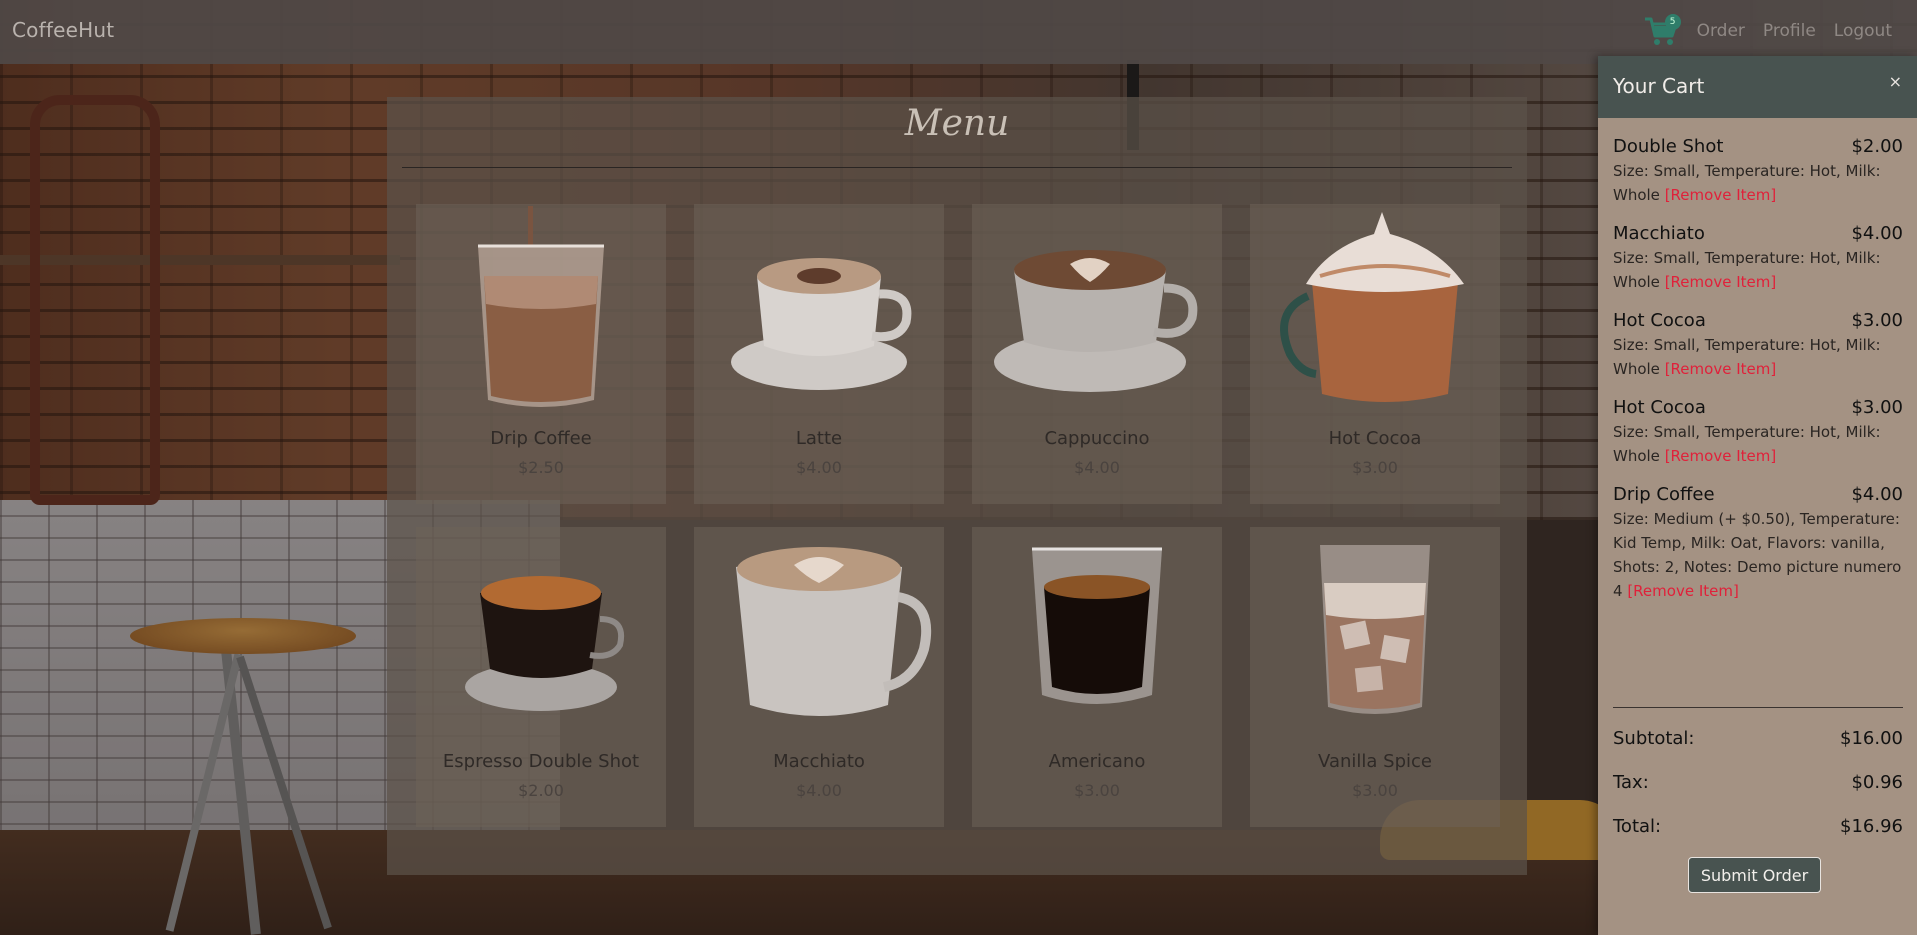  I want to click on cart-count-badge: 5, so click(1672, 22).